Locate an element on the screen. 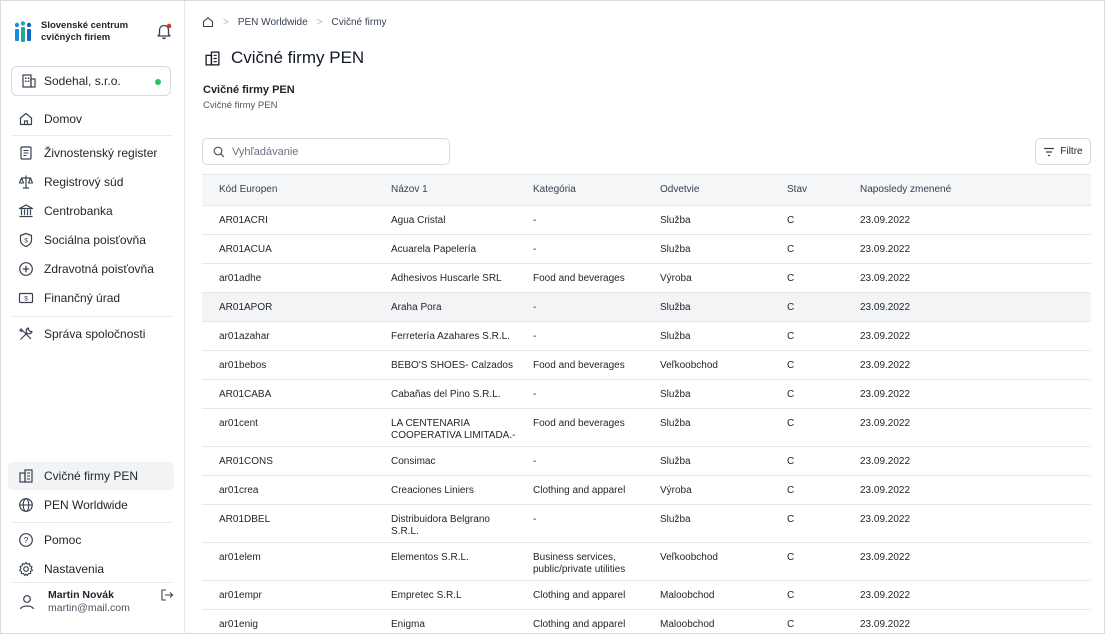 The width and height of the screenshot is (1105, 634). bank-icon is located at coordinates (26, 211).